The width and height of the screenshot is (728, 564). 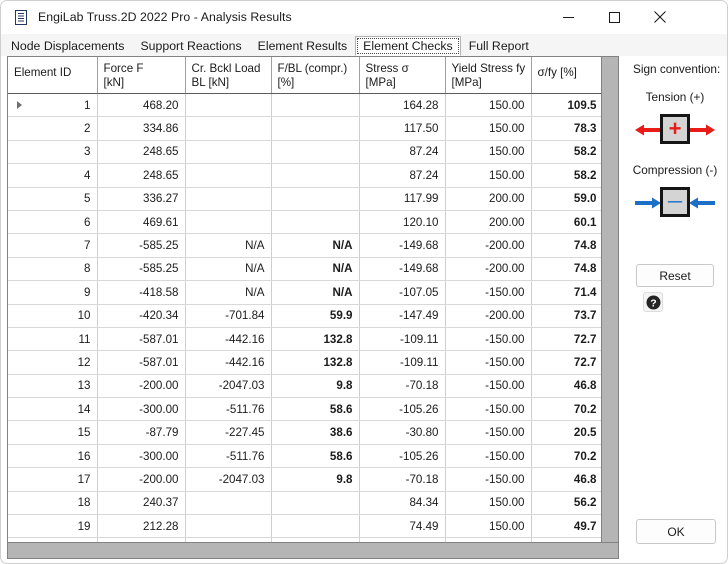 What do you see at coordinates (53, 128) in the screenshot?
I see `cell-element-id: 2` at bounding box center [53, 128].